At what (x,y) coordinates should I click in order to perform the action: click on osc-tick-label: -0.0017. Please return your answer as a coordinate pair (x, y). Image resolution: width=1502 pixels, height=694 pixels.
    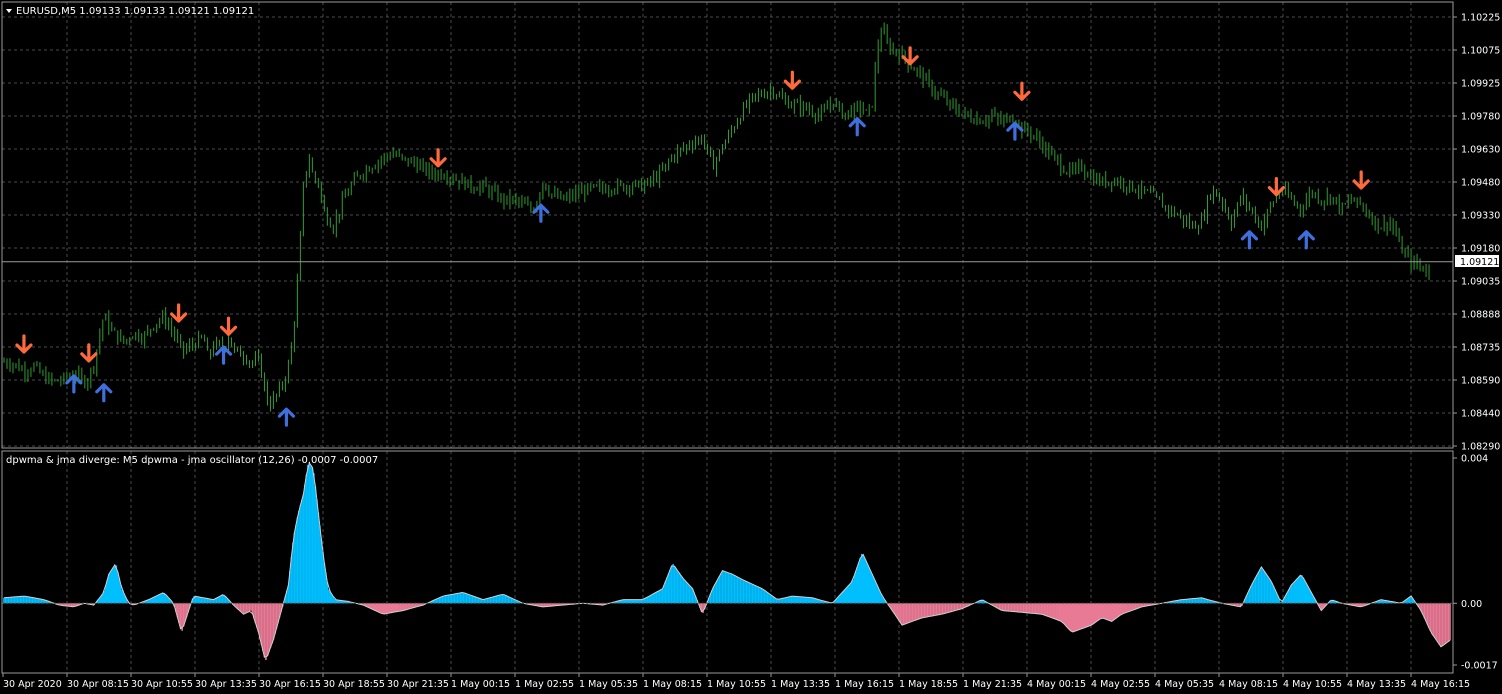
    Looking at the image, I should click on (1479, 666).